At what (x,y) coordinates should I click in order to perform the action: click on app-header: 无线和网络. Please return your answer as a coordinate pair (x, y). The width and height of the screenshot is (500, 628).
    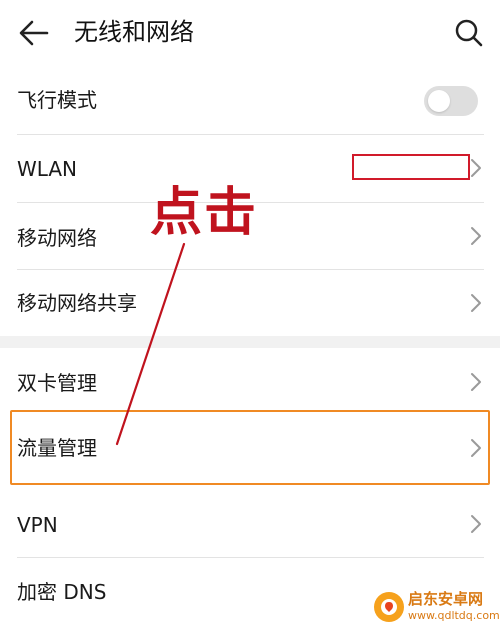
    Looking at the image, I should click on (250, 33).